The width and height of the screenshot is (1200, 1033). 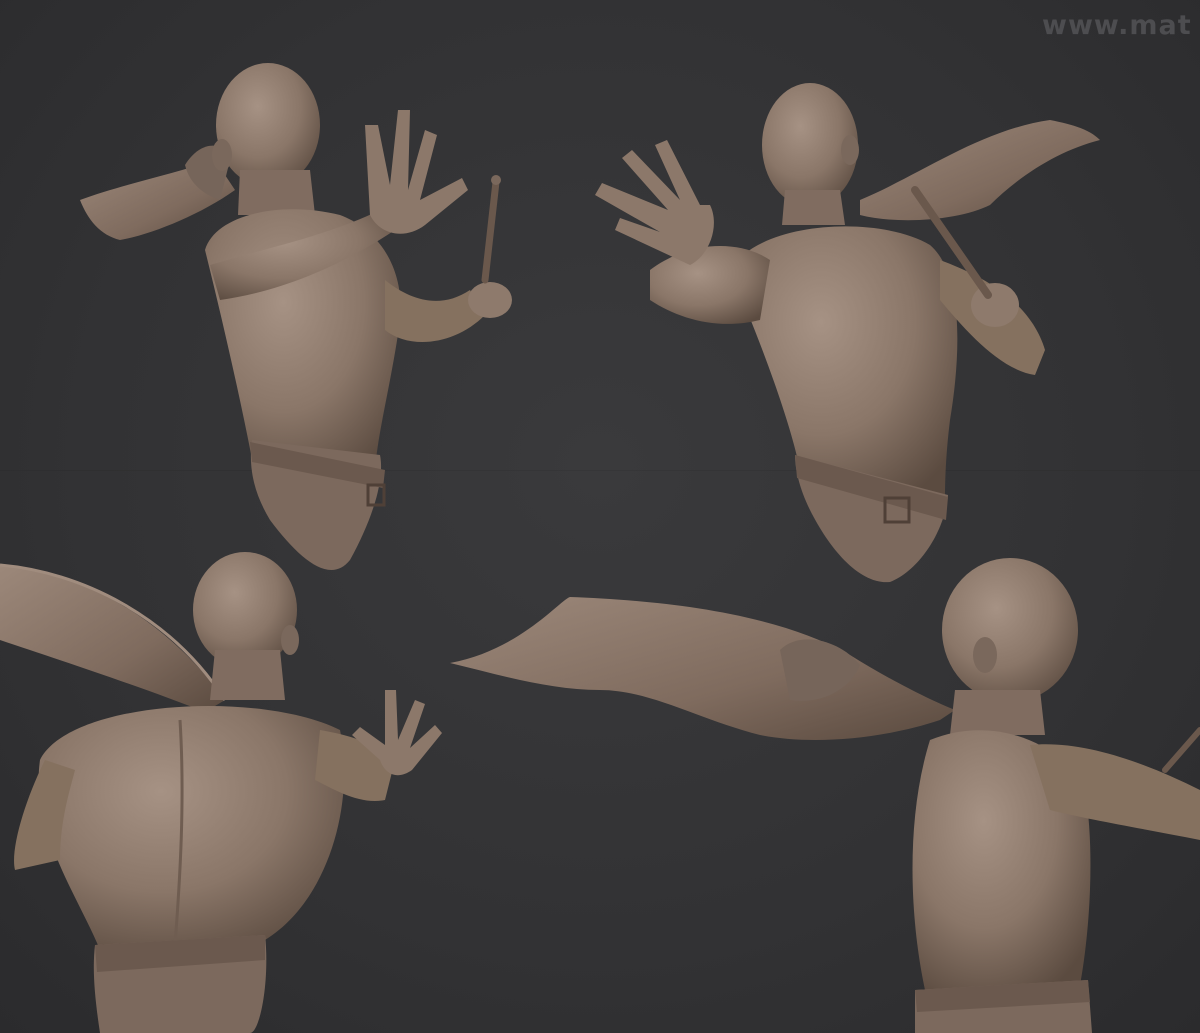 I want to click on wand-star-tip, so click(x=496, y=180).